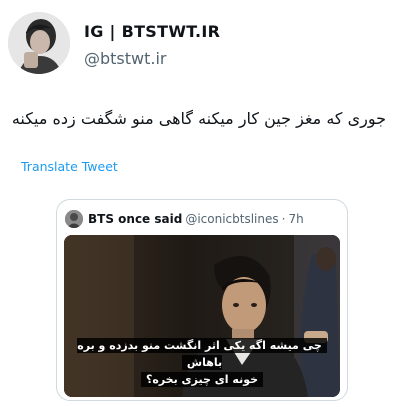  Describe the element at coordinates (135, 219) in the screenshot. I see `quoted-display-name: BTS once said` at that location.